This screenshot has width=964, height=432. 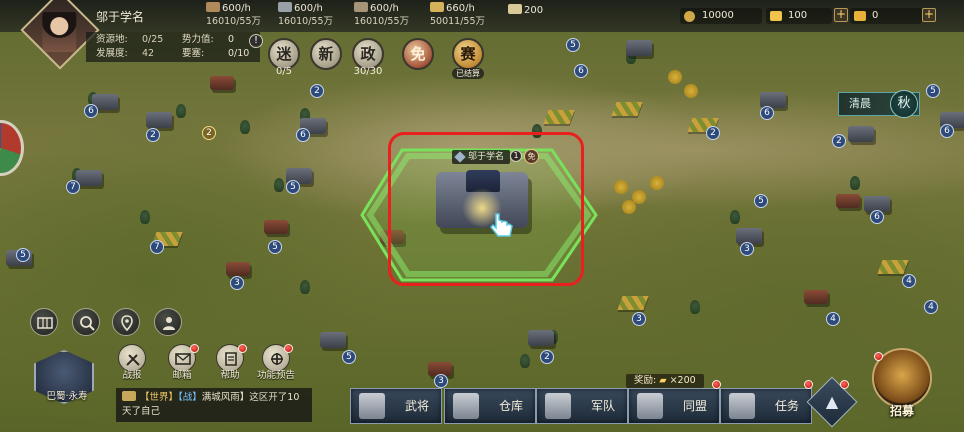 What do you see at coordinates (718, 15) in the screenshot?
I see `copper-coin-value: 10000` at bounding box center [718, 15].